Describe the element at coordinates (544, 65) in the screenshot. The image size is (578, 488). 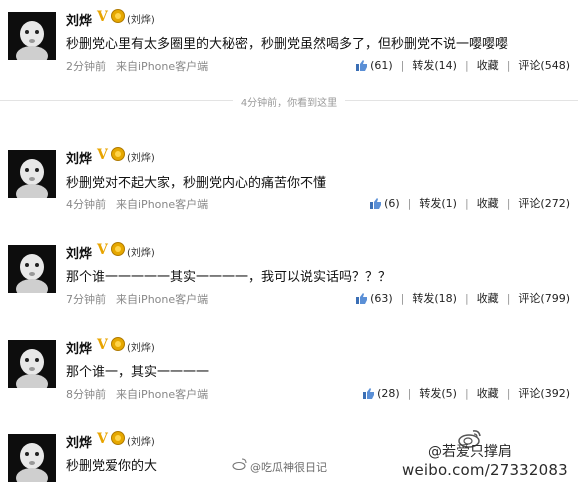
I see `comment-button: 评论(548)` at that location.